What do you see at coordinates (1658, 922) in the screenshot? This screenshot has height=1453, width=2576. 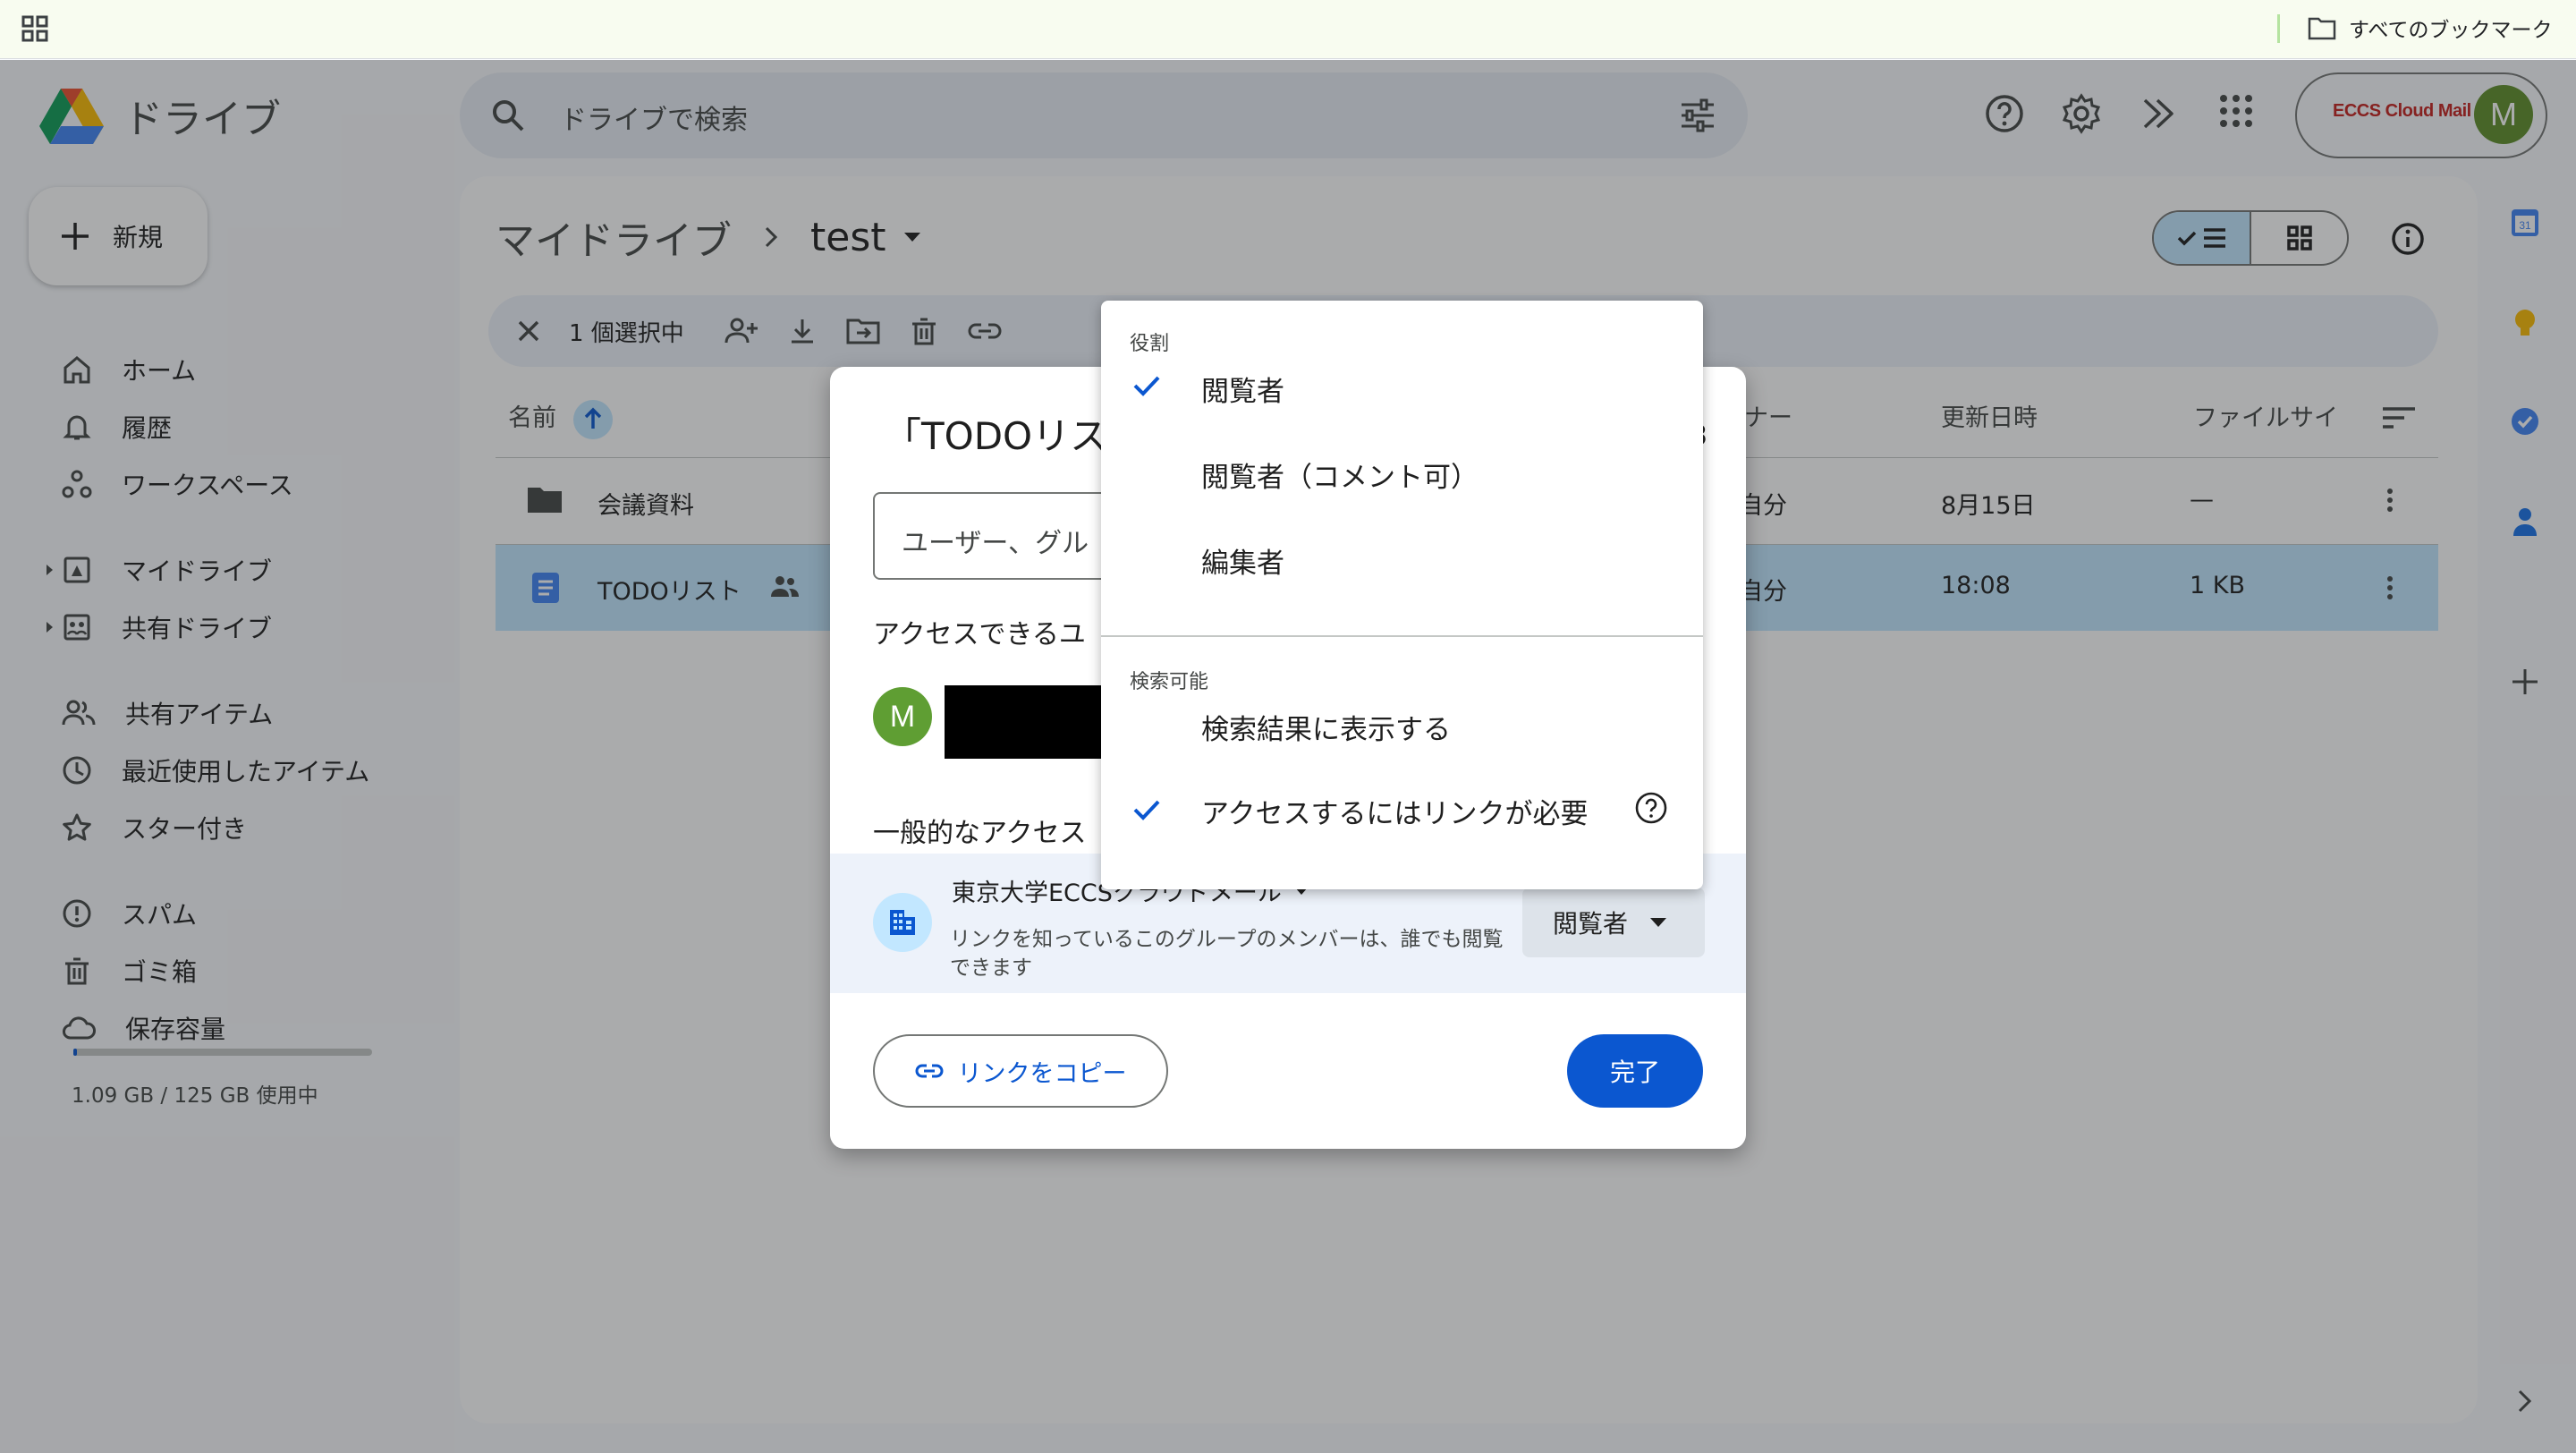 I see `caret-down-icon` at bounding box center [1658, 922].